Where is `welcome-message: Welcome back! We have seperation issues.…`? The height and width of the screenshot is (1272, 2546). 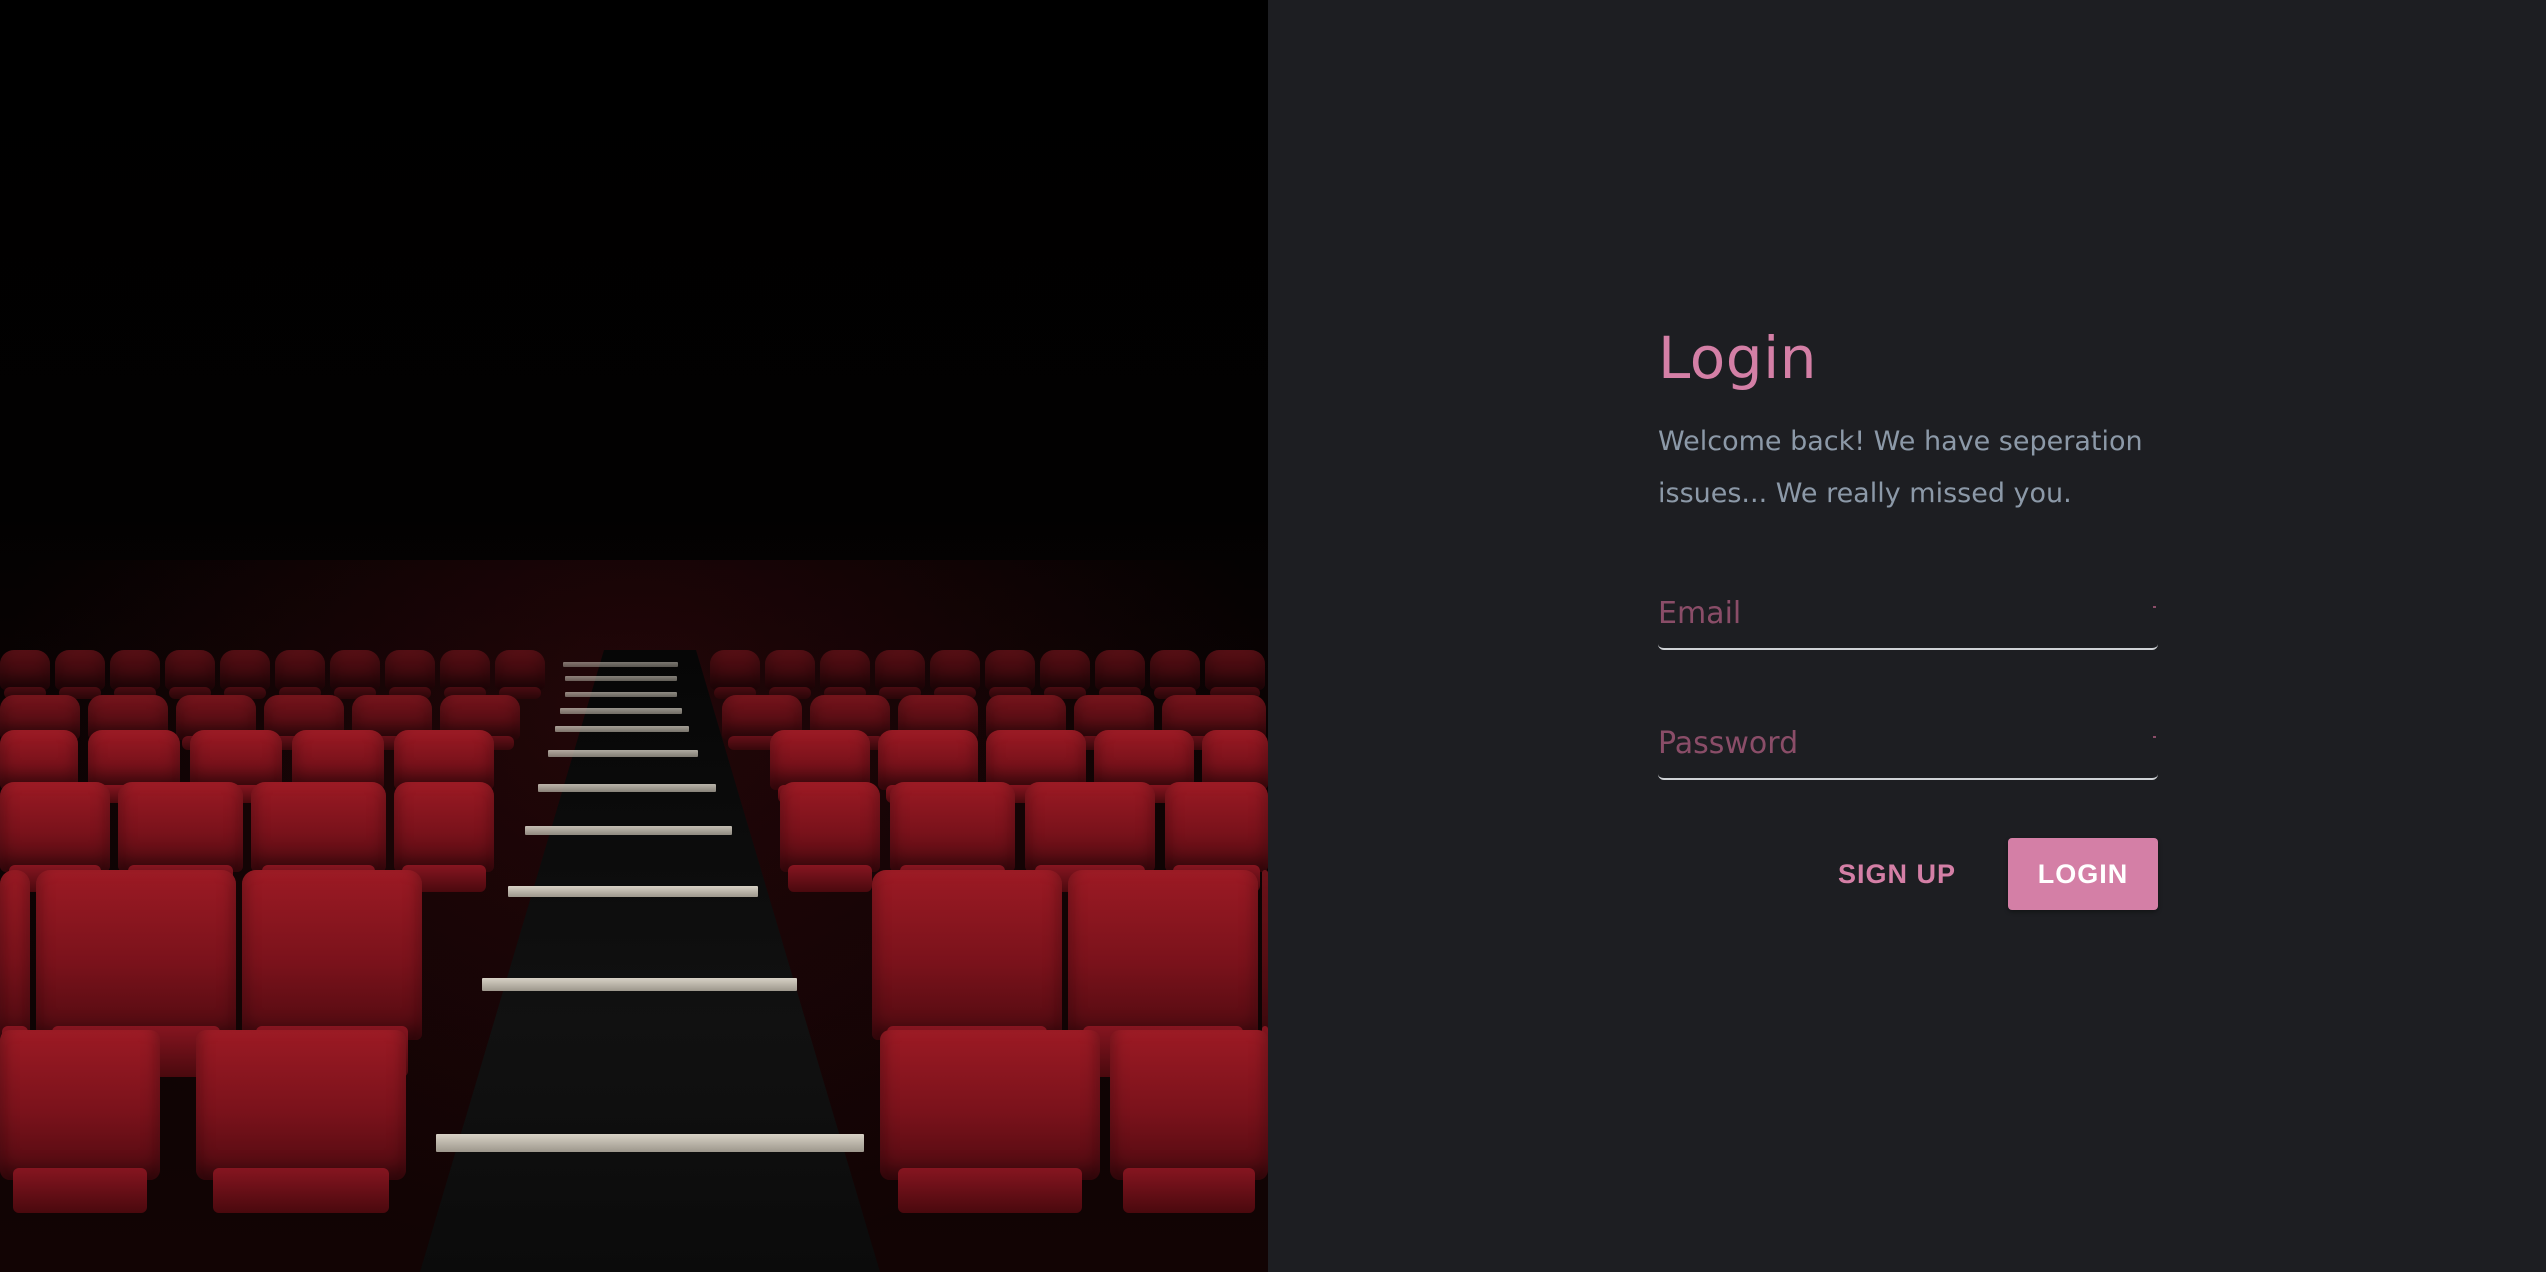
welcome-message: Welcome back! We have seperation issues.… is located at coordinates (1900, 467).